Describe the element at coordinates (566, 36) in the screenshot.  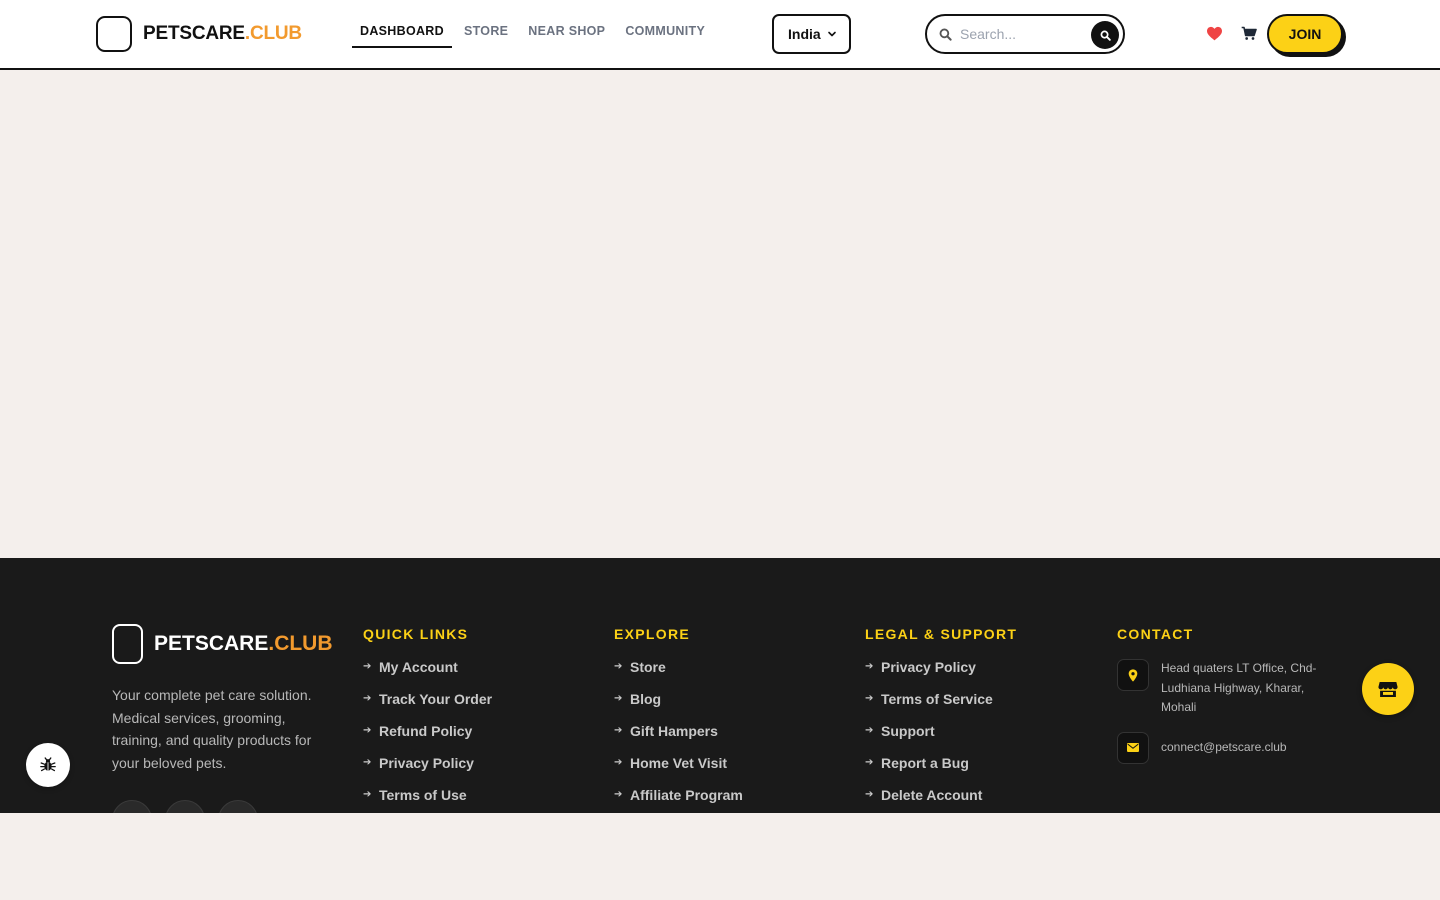
I see `nav-near-shop: NEAR SHOP` at that location.